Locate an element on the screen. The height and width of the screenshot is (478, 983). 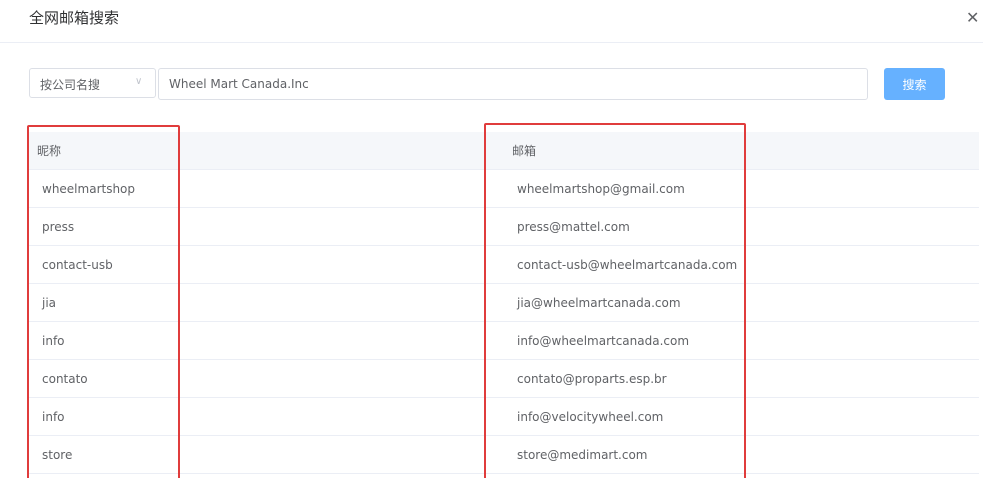
header-name-label: 昵称 is located at coordinates (49, 151).